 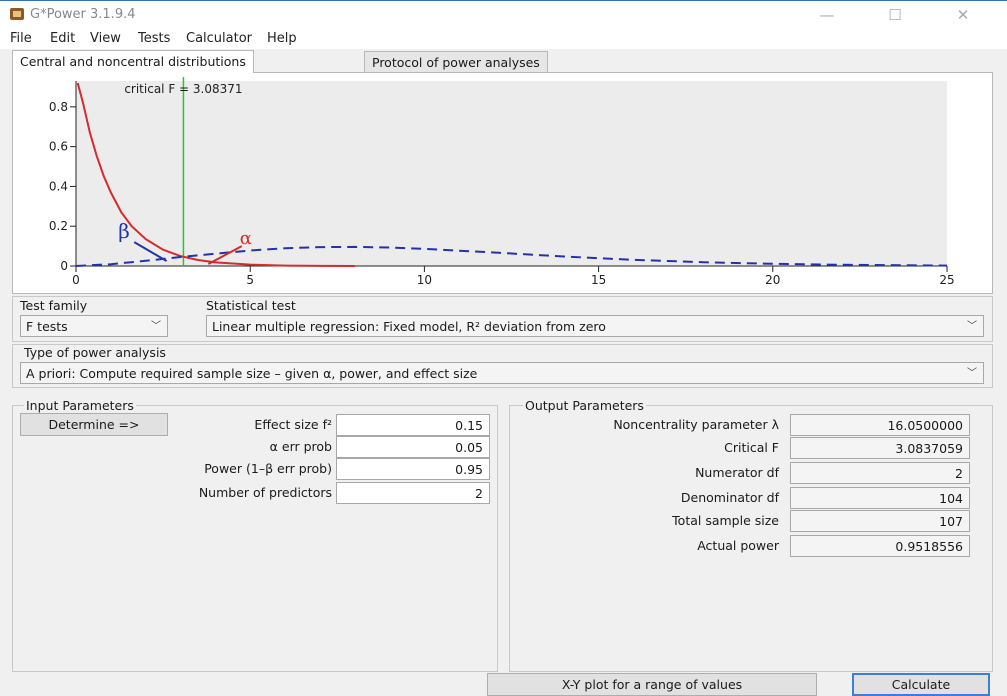 I want to click on total-sample-size-label: Total sample size, so click(x=725, y=520).